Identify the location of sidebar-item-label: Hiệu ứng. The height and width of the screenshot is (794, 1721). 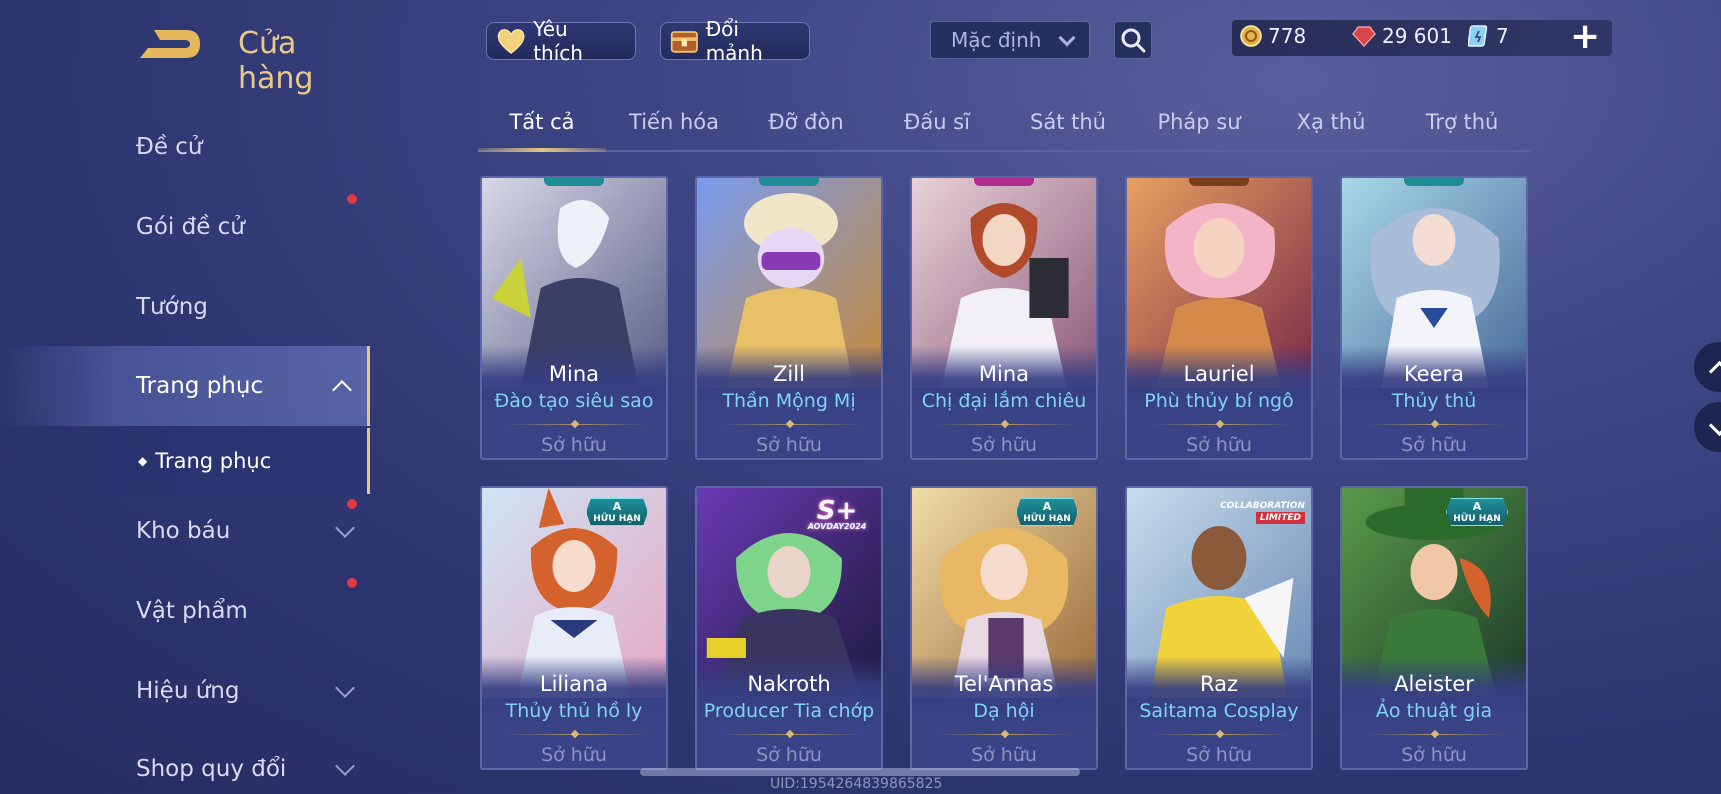
(188, 691).